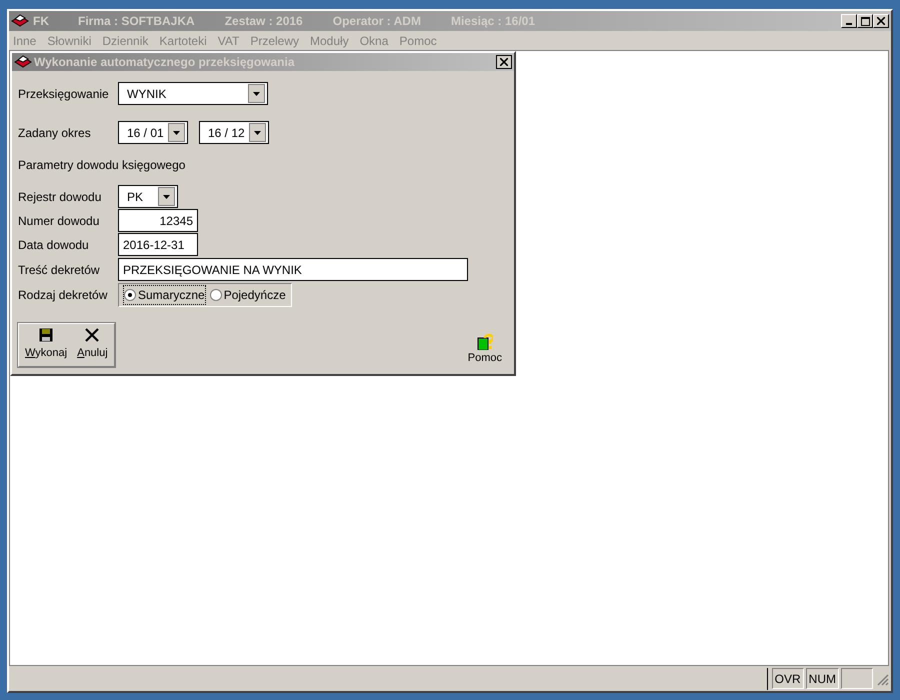 The height and width of the screenshot is (700, 900). I want to click on close-button, so click(504, 62).